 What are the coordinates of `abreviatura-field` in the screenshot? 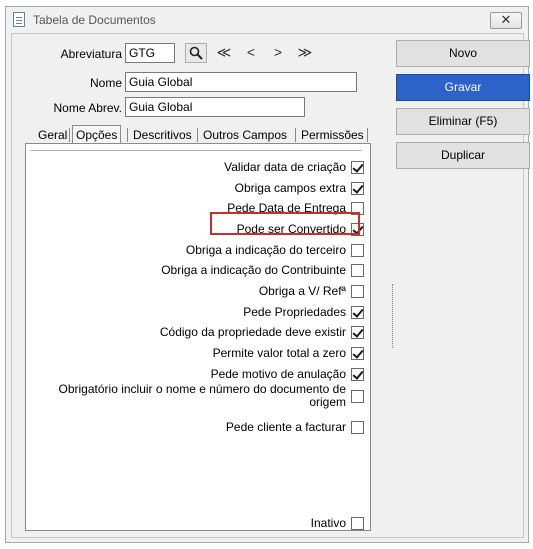 It's located at (150, 53).